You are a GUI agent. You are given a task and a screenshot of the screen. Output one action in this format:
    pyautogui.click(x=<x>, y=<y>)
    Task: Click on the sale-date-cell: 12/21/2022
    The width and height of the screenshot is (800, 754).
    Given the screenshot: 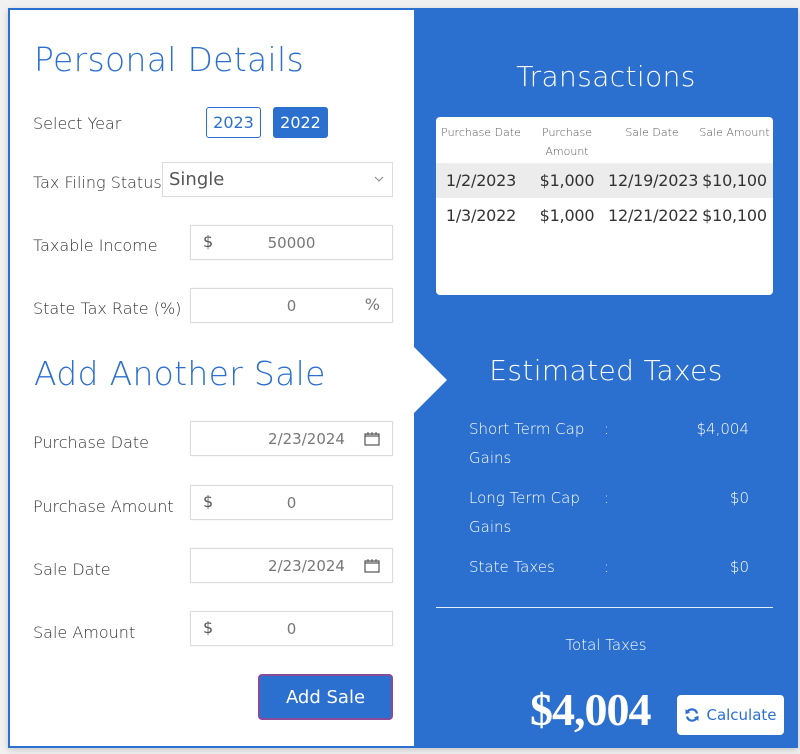 What is the action you would take?
    pyautogui.click(x=653, y=215)
    